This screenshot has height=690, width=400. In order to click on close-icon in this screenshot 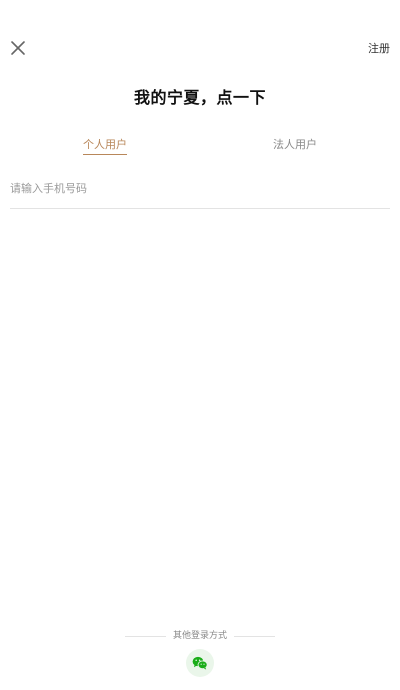, I will do `click(18, 48)`.